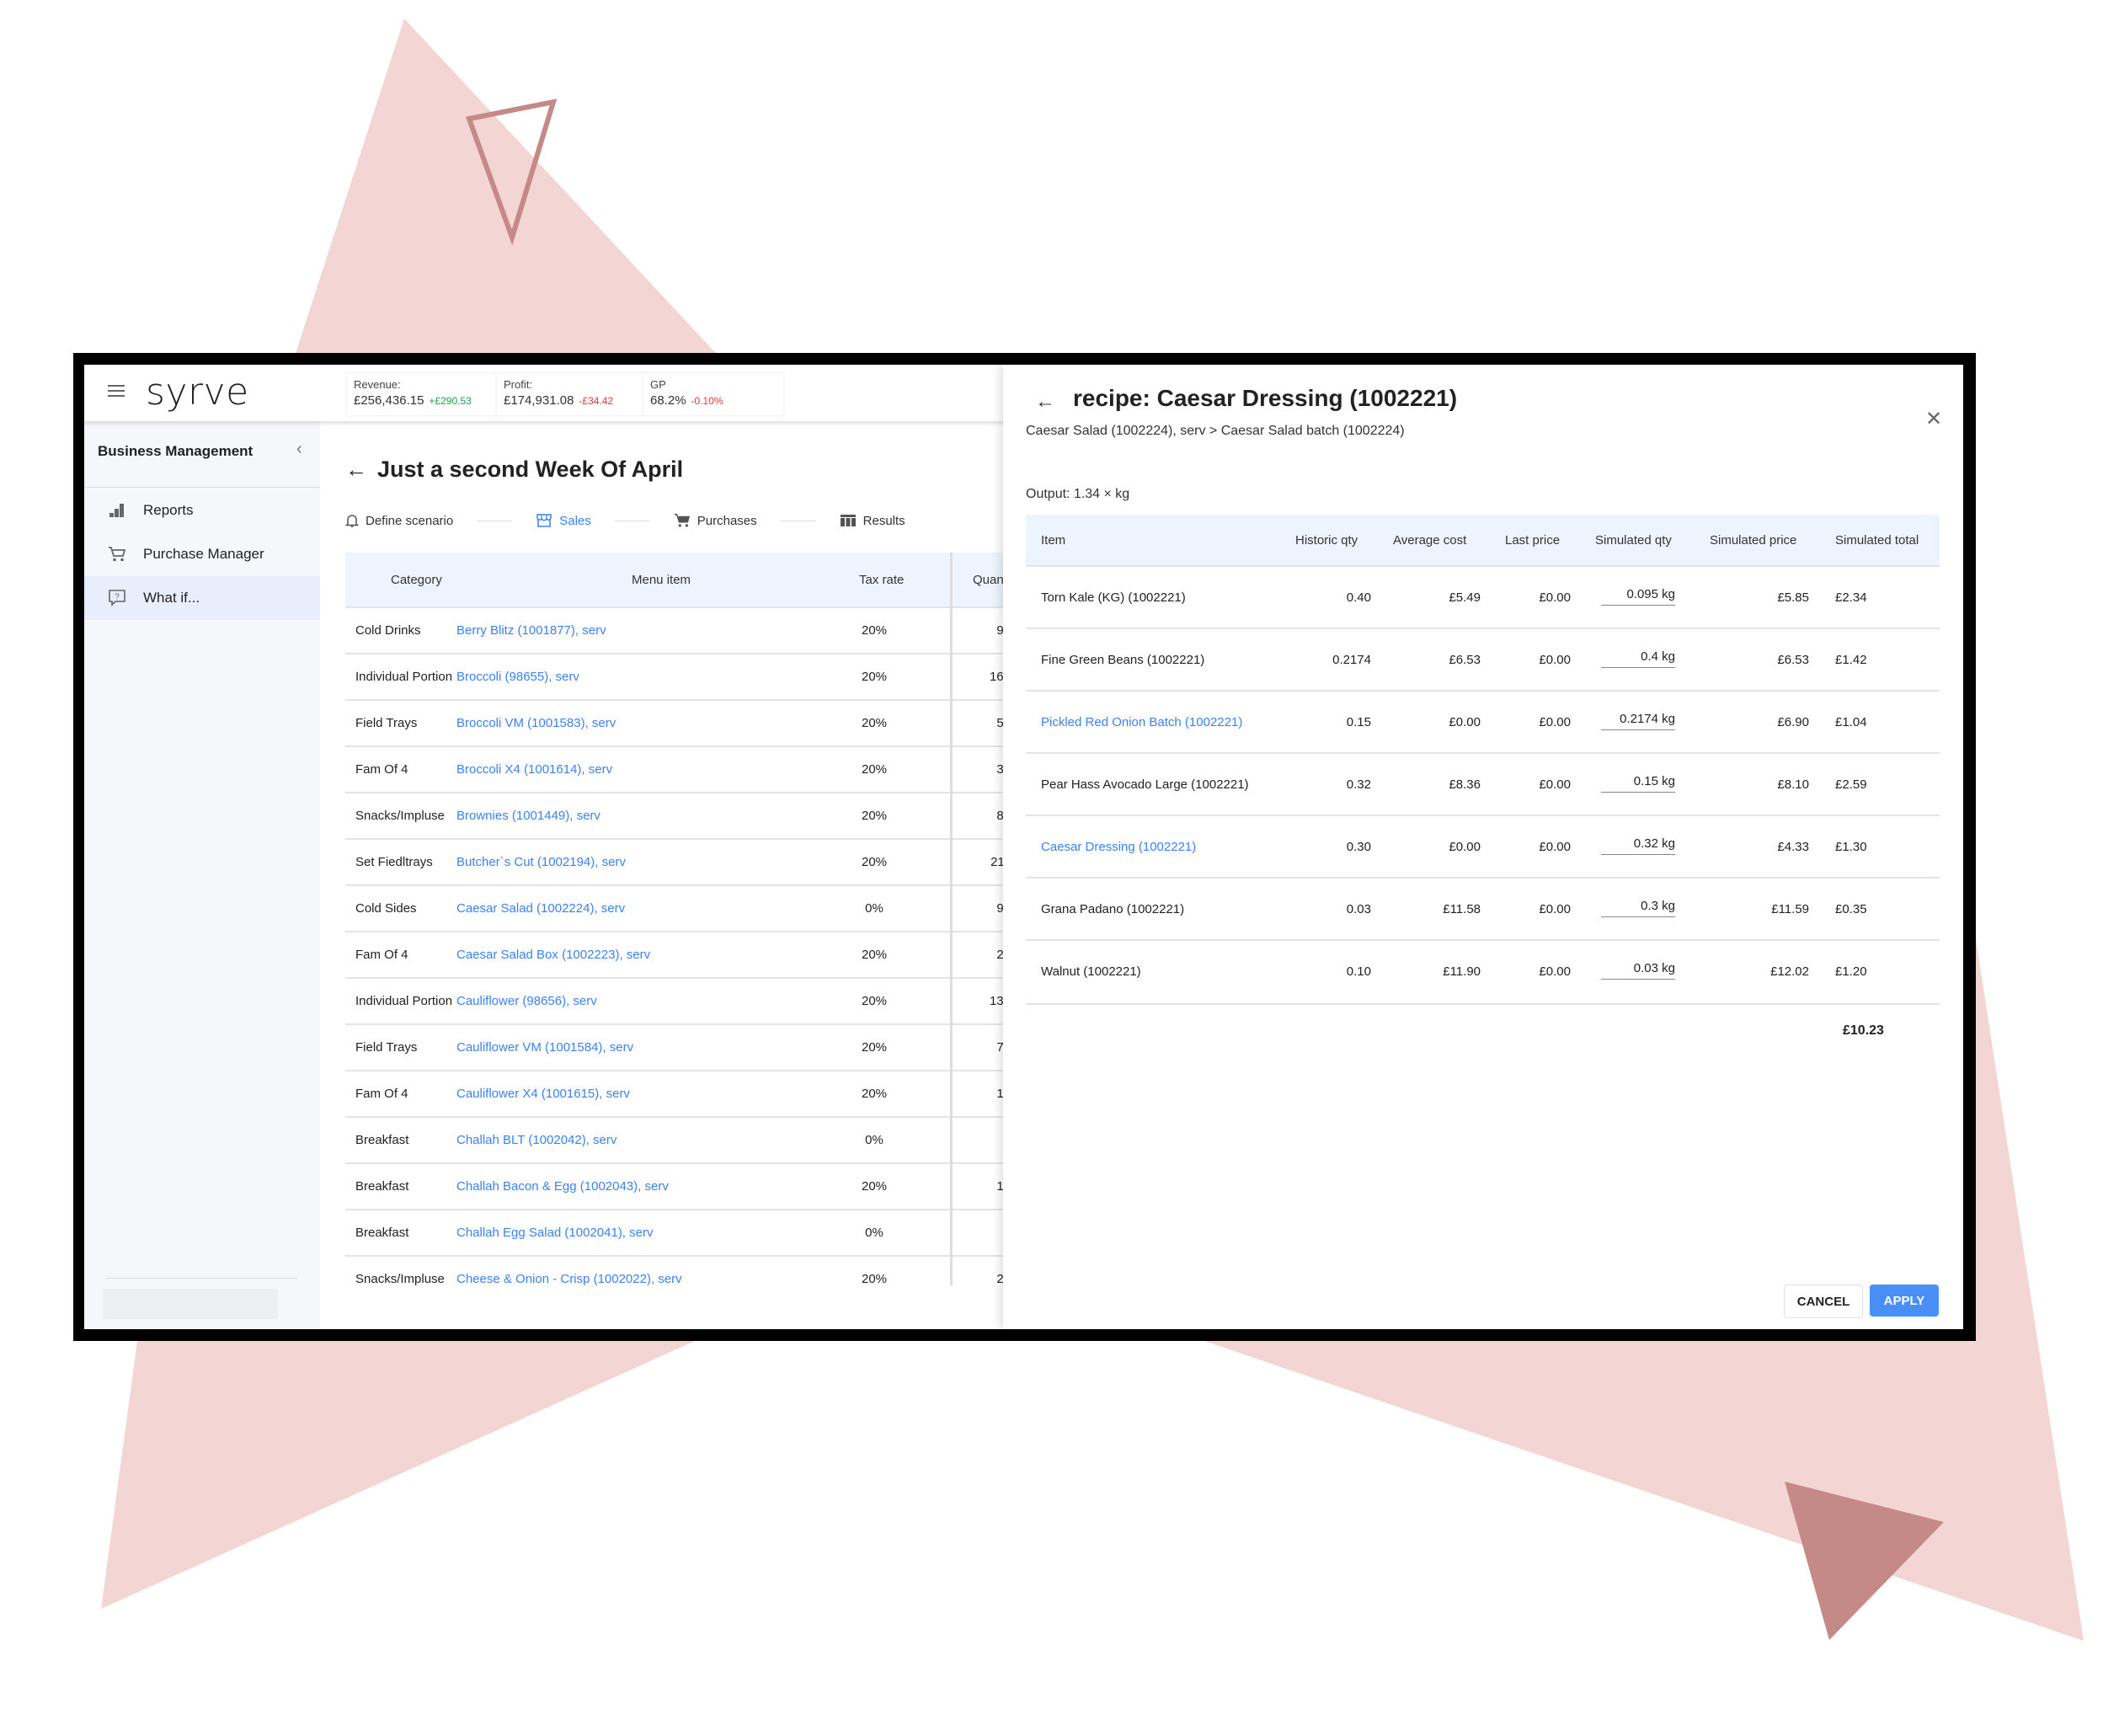 This screenshot has height=1736, width=2103. What do you see at coordinates (539, 400) in the screenshot?
I see `kpi-value: £174,931.08` at bounding box center [539, 400].